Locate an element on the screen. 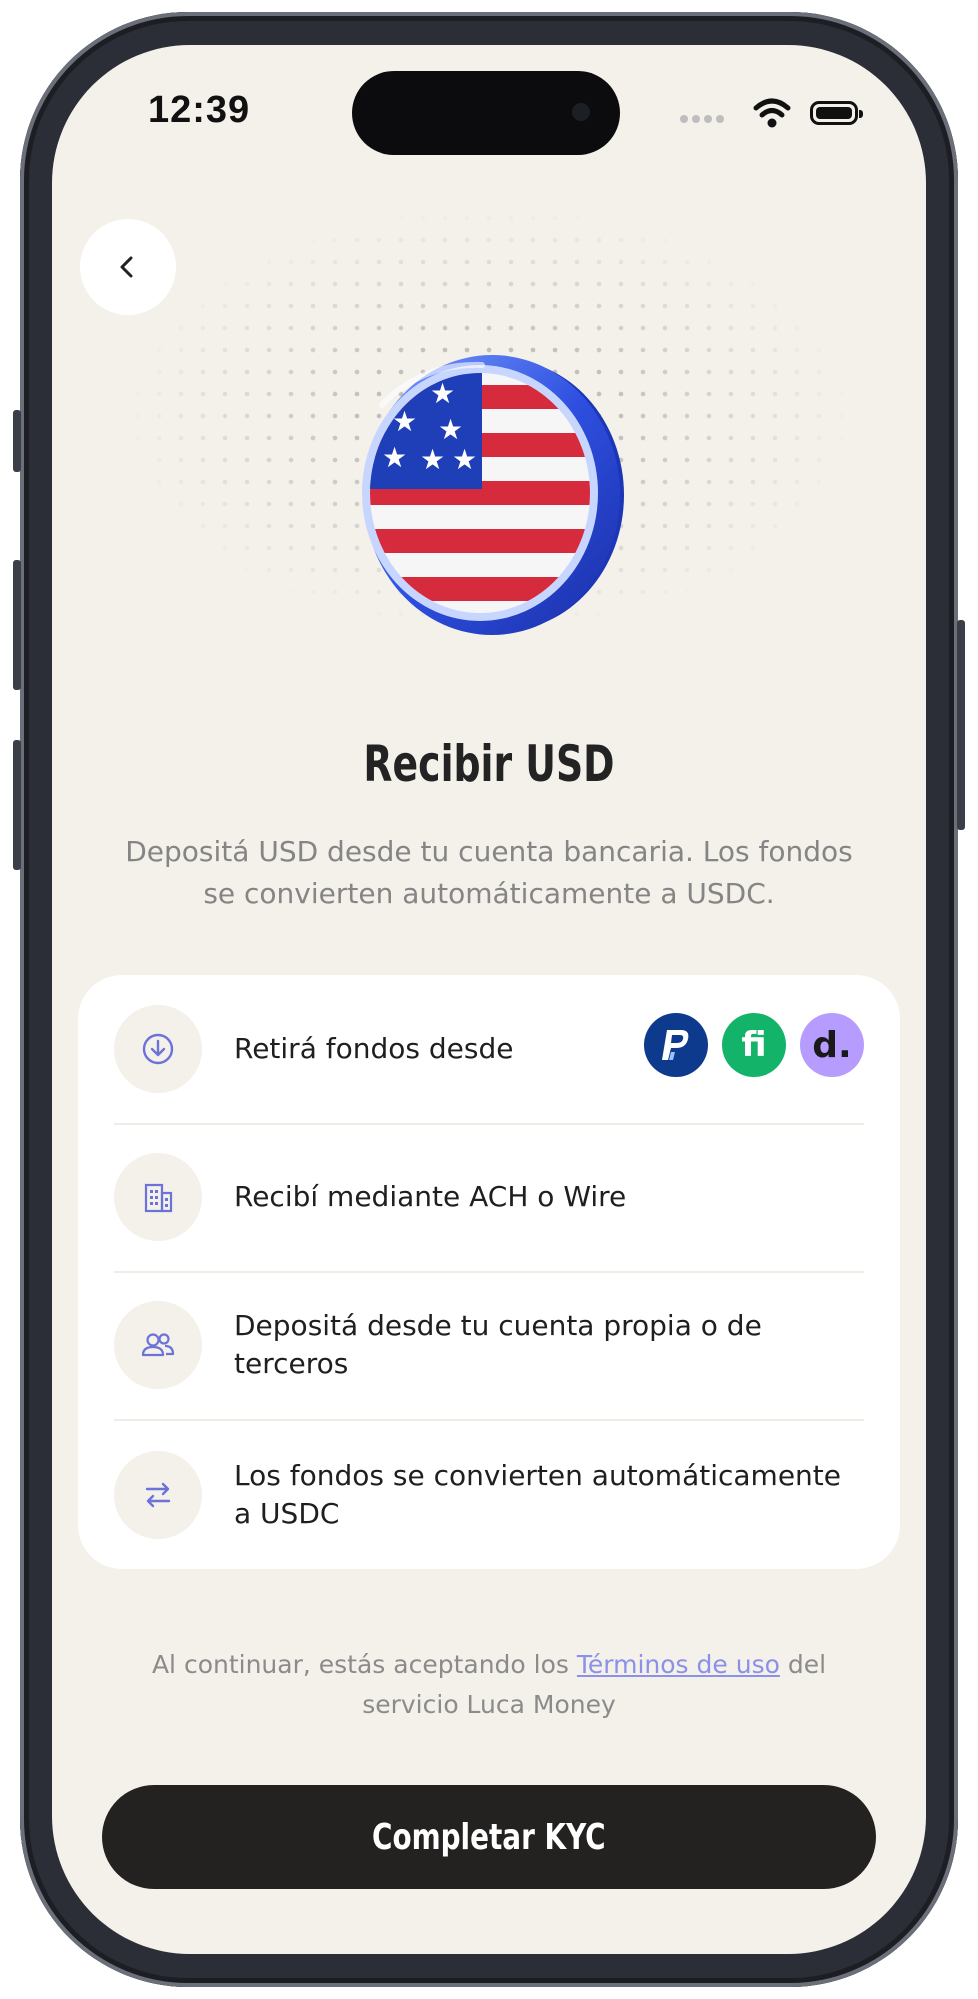  complete-kyc-label: Completar KYC is located at coordinates (489, 1837).